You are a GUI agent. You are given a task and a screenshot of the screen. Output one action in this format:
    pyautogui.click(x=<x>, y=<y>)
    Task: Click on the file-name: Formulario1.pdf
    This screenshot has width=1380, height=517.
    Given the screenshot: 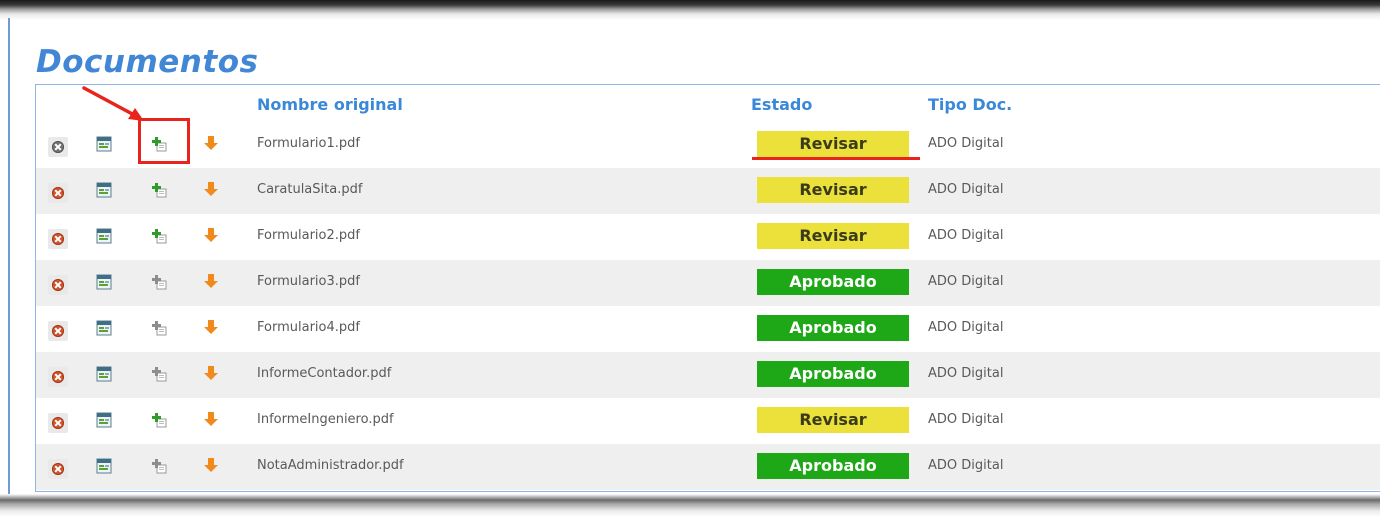 What is the action you would take?
    pyautogui.click(x=308, y=143)
    